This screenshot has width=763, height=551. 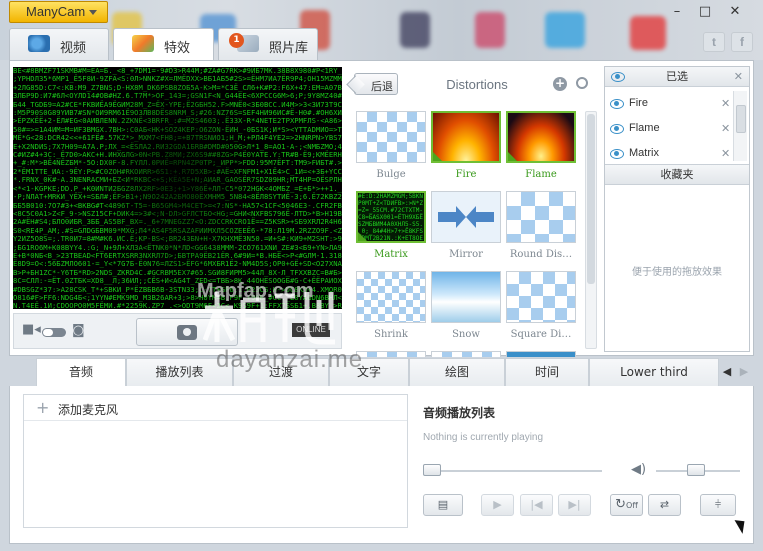 I want to click on effect-bulge: Bulge, so click(x=391, y=148).